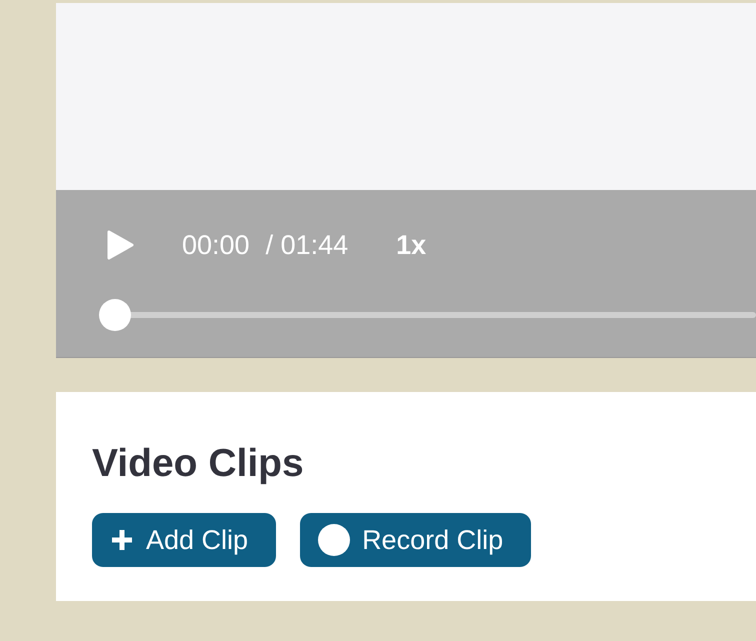  Describe the element at coordinates (184, 540) in the screenshot. I see `add-clip-button: Add Clip` at that location.